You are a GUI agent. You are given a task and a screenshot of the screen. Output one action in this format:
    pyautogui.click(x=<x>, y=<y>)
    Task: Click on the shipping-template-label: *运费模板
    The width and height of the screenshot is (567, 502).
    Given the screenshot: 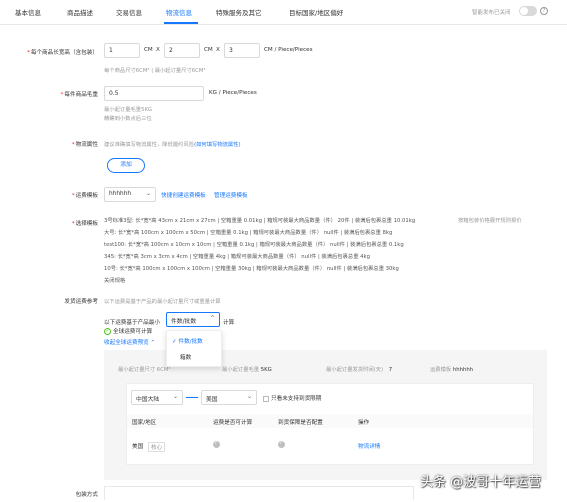 What is the action you would take?
    pyautogui.click(x=84, y=196)
    